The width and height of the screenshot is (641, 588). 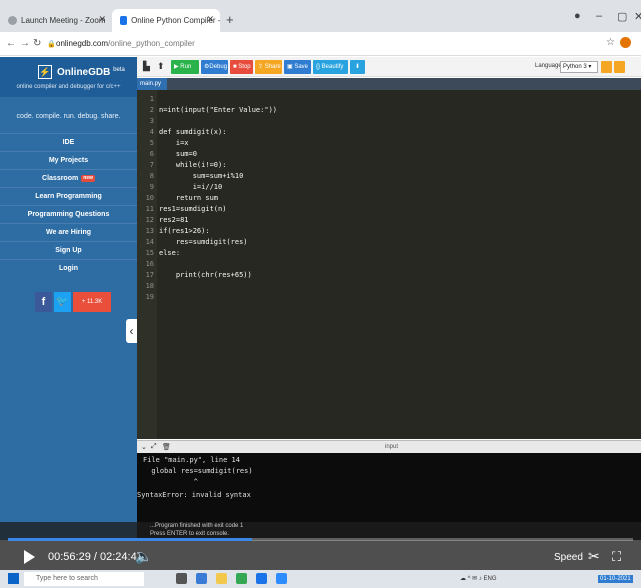 I want to click on edge-app-icon, so click(x=201, y=578).